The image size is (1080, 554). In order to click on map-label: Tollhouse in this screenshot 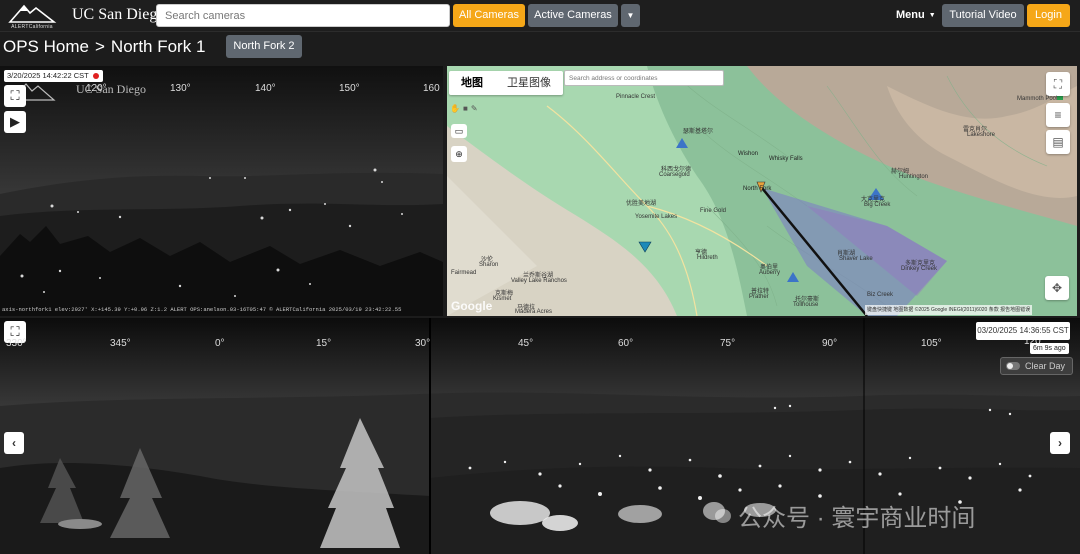, I will do `click(806, 305)`.